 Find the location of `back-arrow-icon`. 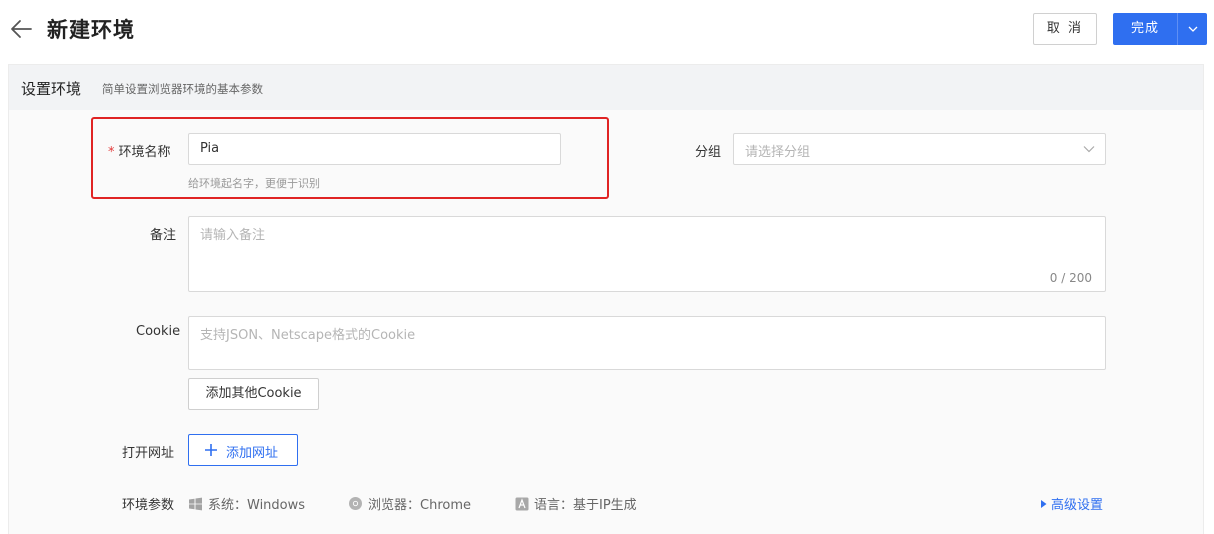

back-arrow-icon is located at coordinates (21, 29).